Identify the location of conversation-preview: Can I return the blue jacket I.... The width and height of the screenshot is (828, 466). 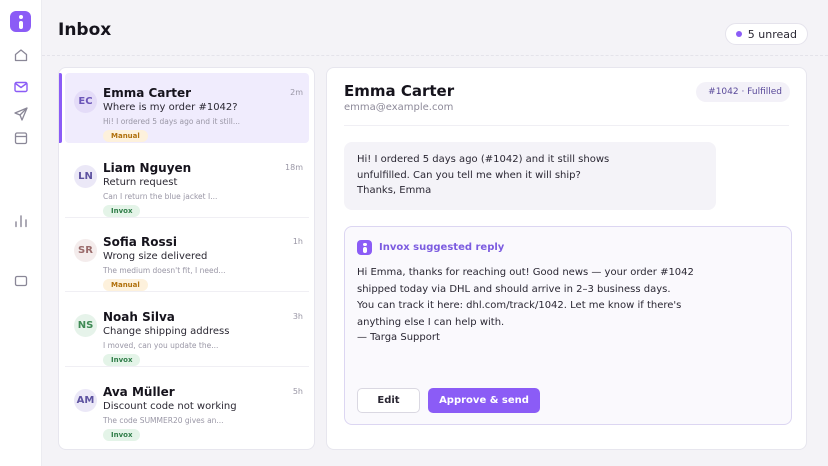
(160, 196).